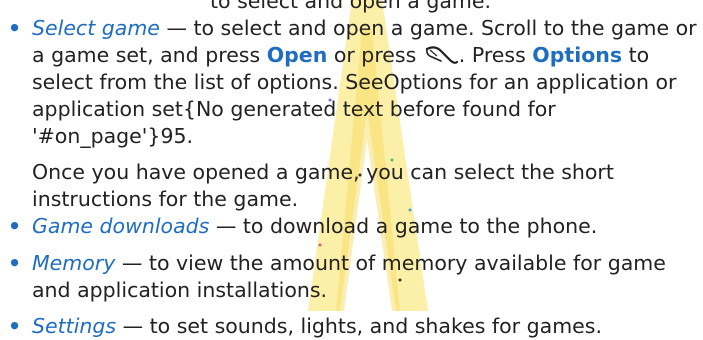  Describe the element at coordinates (403, 226) in the screenshot. I see `item-text: — to download a game to the phone.` at that location.